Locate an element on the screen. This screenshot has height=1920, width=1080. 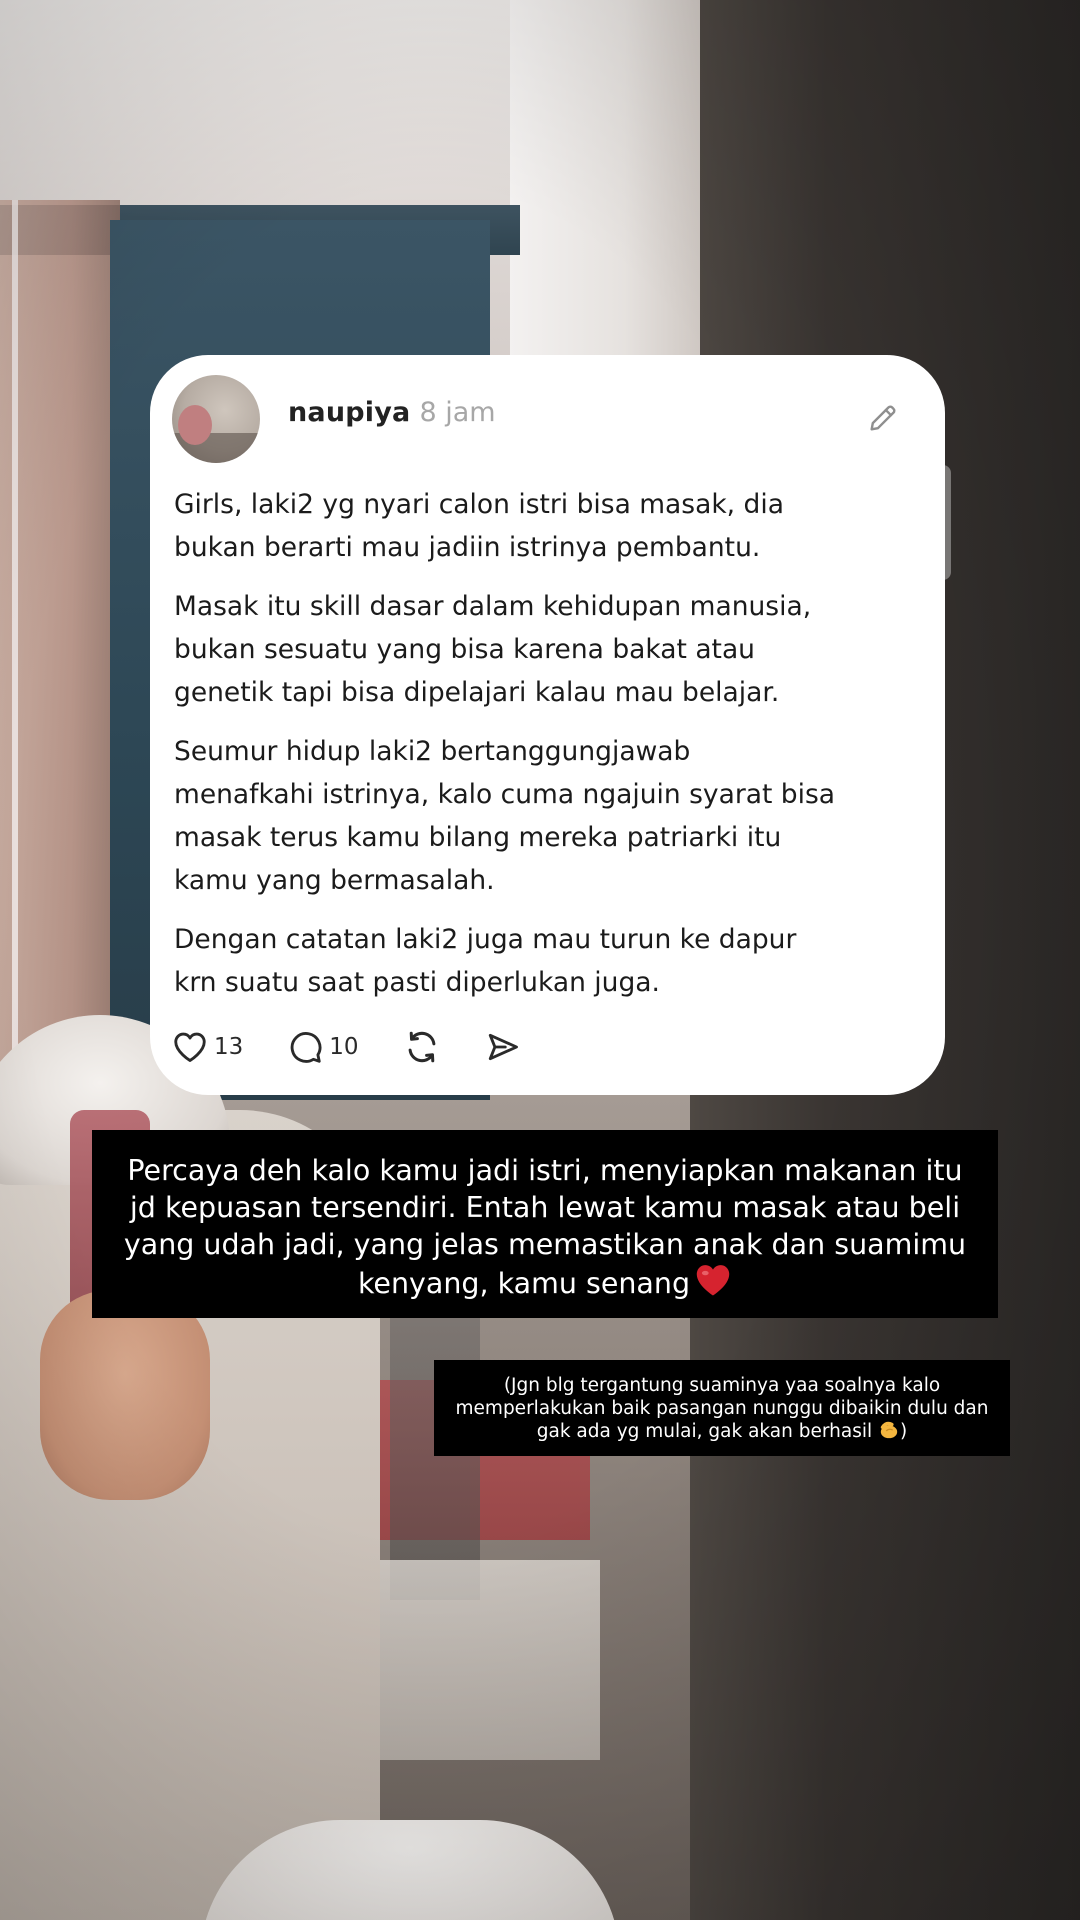
like-count: 13 is located at coordinates (229, 1047).